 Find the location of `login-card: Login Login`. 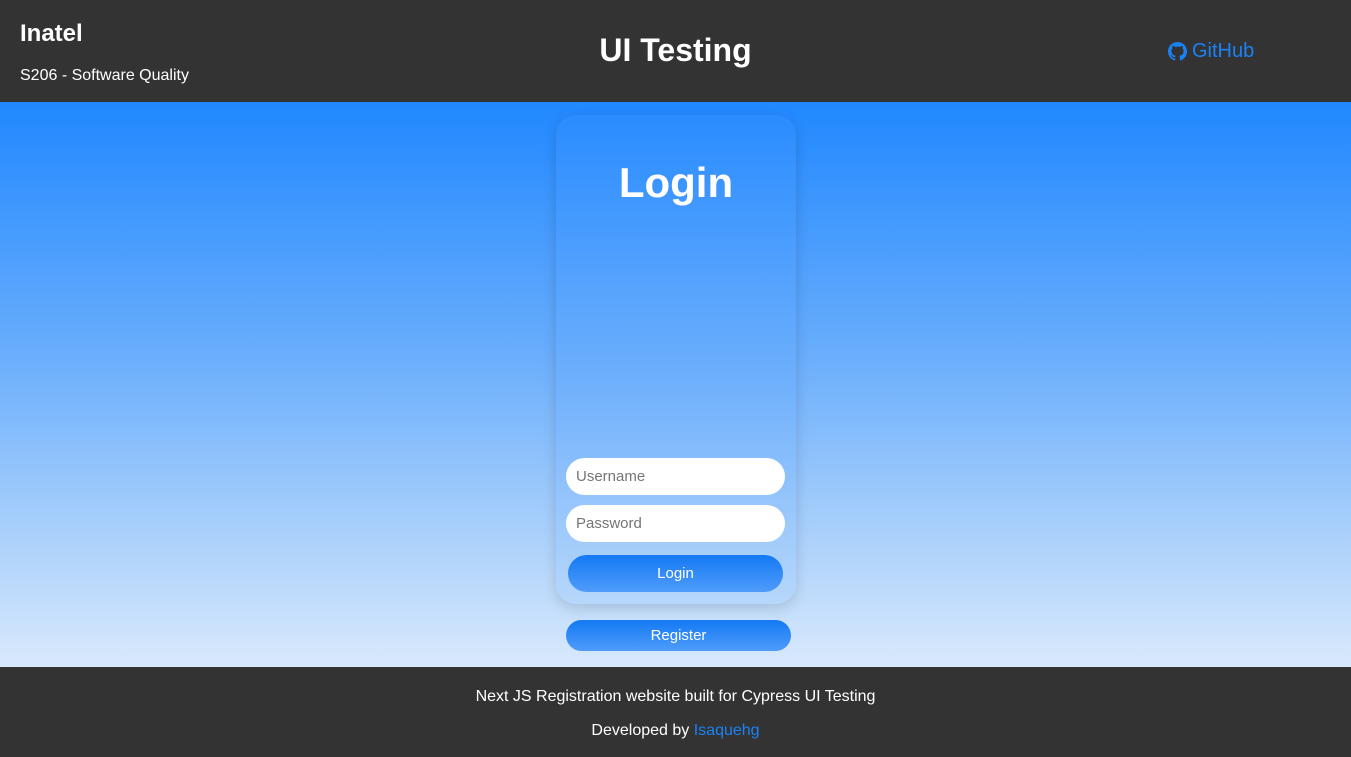

login-card: Login Login is located at coordinates (676, 359).